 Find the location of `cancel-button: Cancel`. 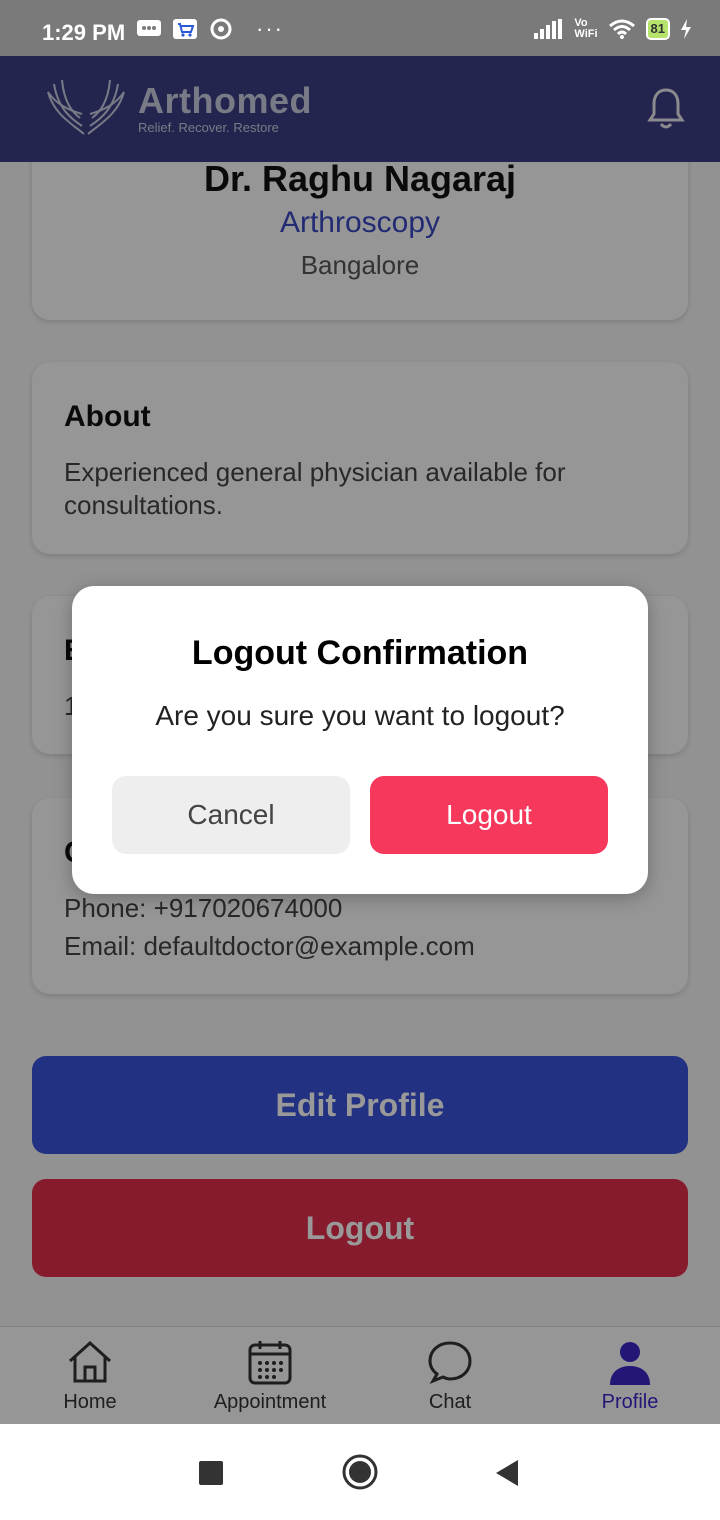

cancel-button: Cancel is located at coordinates (231, 815).